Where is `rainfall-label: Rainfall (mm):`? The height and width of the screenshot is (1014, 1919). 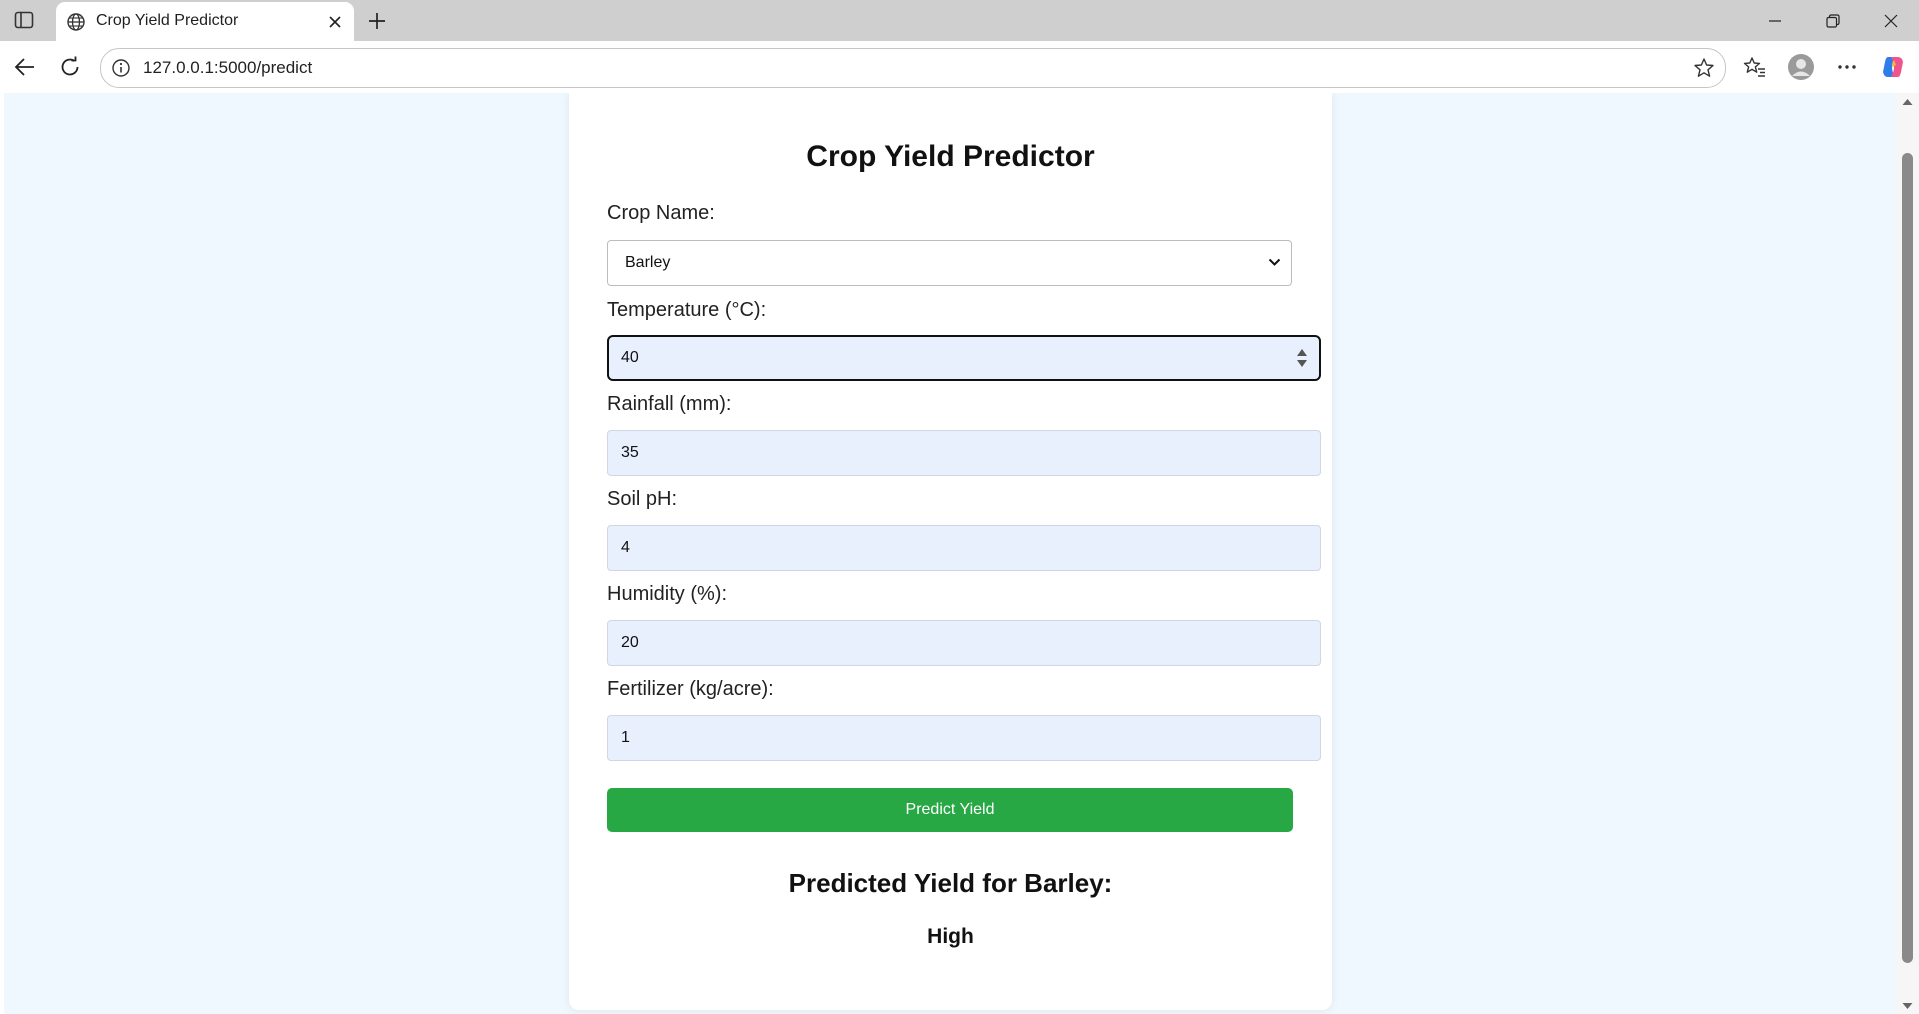 rainfall-label: Rainfall (mm): is located at coordinates (669, 404).